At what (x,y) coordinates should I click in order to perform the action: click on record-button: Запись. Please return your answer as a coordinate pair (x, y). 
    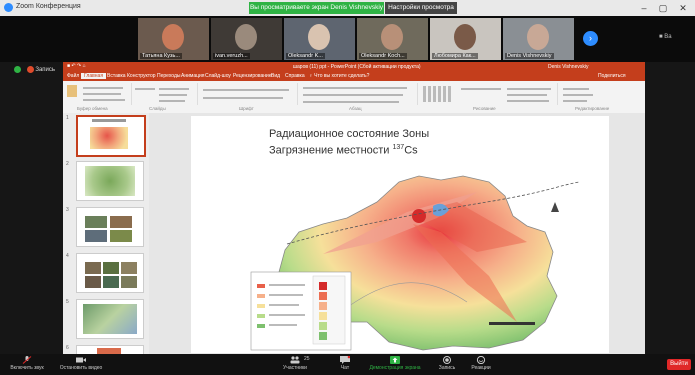
    Looking at the image, I should click on (447, 363).